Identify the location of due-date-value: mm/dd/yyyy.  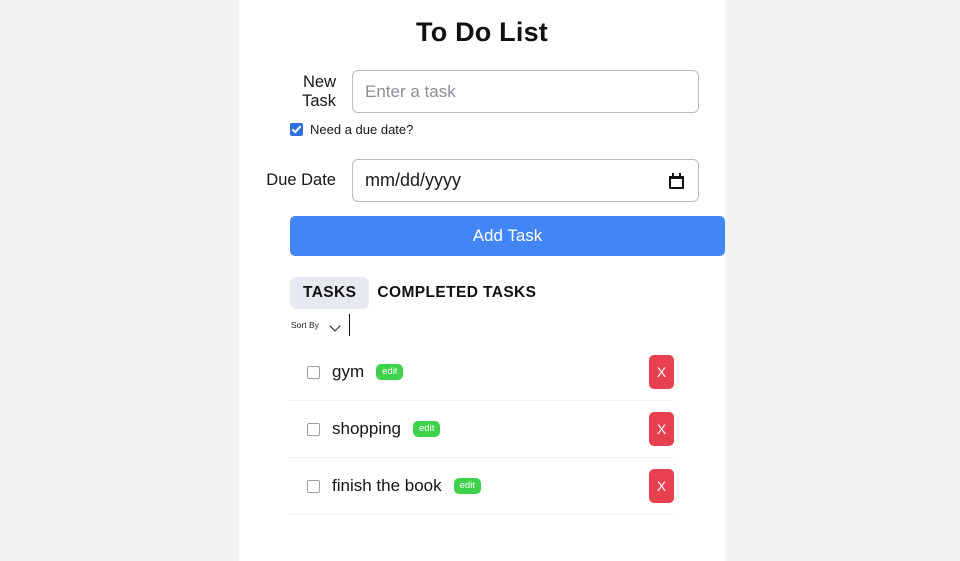
(413, 180).